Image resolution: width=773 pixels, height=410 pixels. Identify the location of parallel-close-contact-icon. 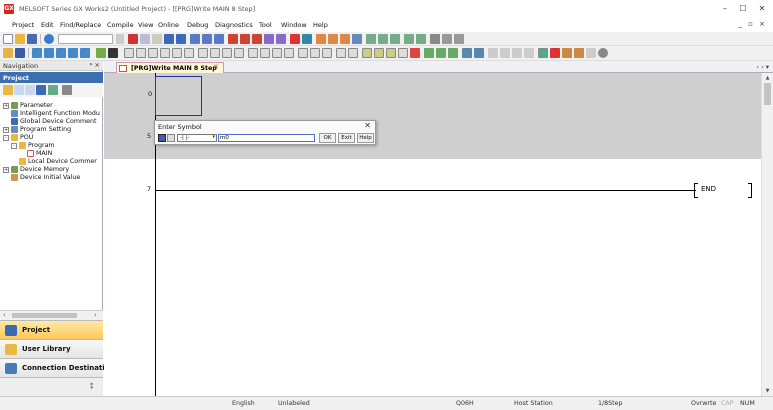
(165, 53).